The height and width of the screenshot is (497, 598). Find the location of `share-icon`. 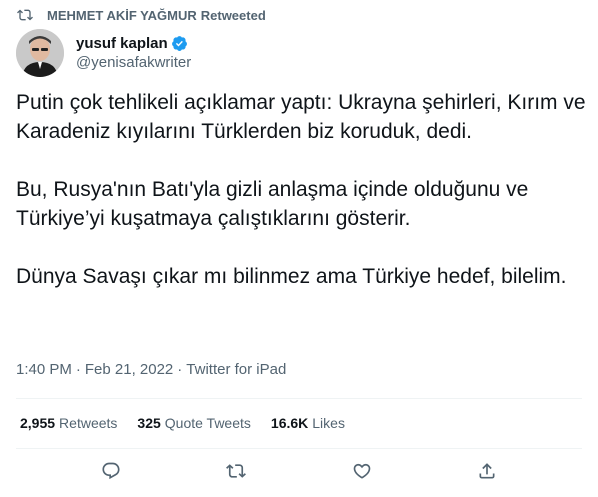

share-icon is located at coordinates (487, 471).